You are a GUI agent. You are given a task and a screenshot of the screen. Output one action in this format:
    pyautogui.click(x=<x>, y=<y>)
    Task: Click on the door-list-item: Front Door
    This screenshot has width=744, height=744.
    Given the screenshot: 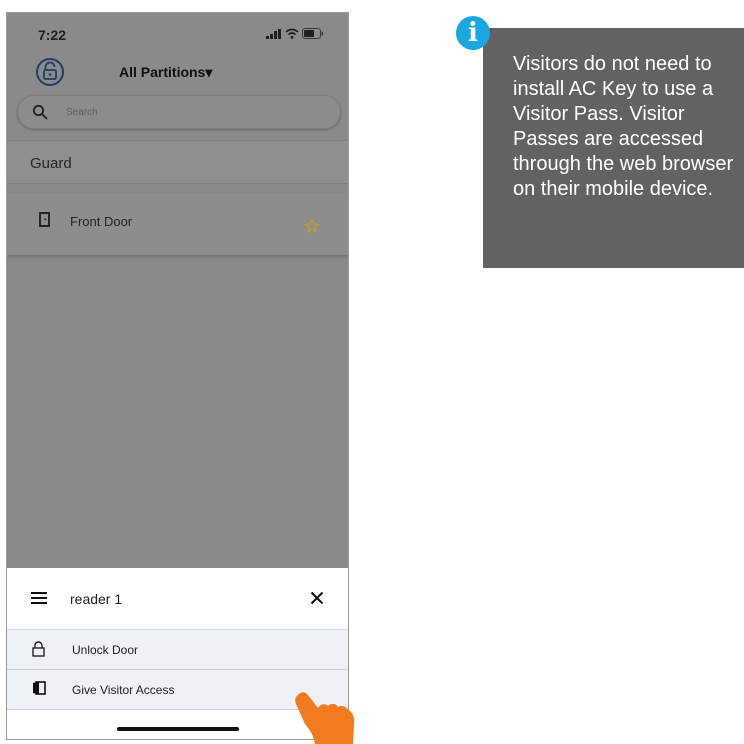 What is the action you would take?
    pyautogui.click(x=177, y=224)
    